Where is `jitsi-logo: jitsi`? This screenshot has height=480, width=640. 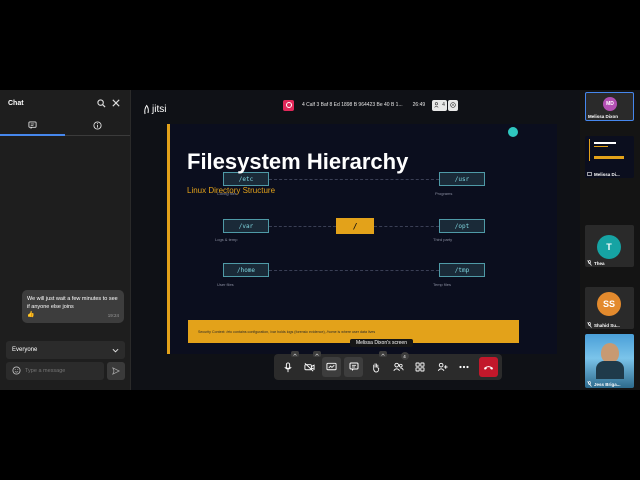 jitsi-logo: jitsi is located at coordinates (154, 109).